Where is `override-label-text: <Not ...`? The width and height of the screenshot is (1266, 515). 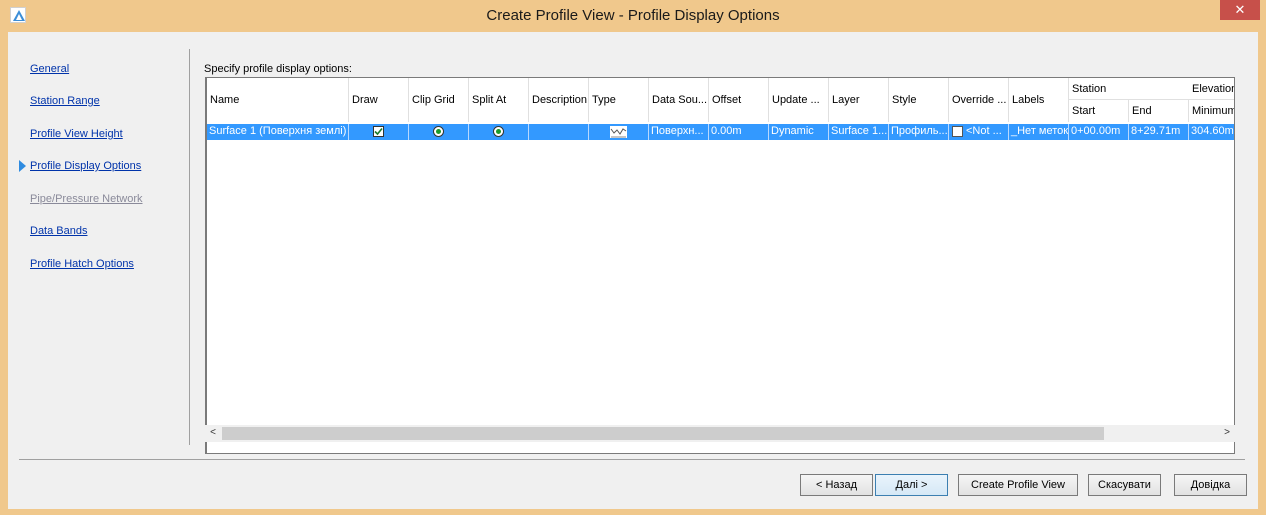 override-label-text: <Not ... is located at coordinates (984, 131).